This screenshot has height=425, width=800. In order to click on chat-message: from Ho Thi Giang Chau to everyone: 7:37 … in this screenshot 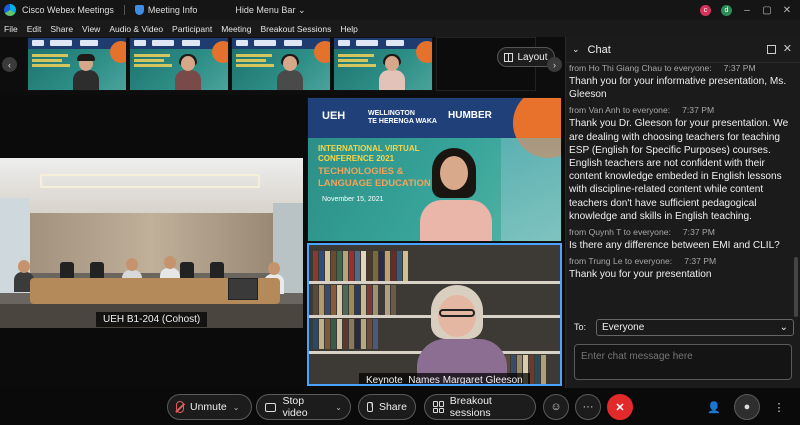, I will do `click(681, 82)`.